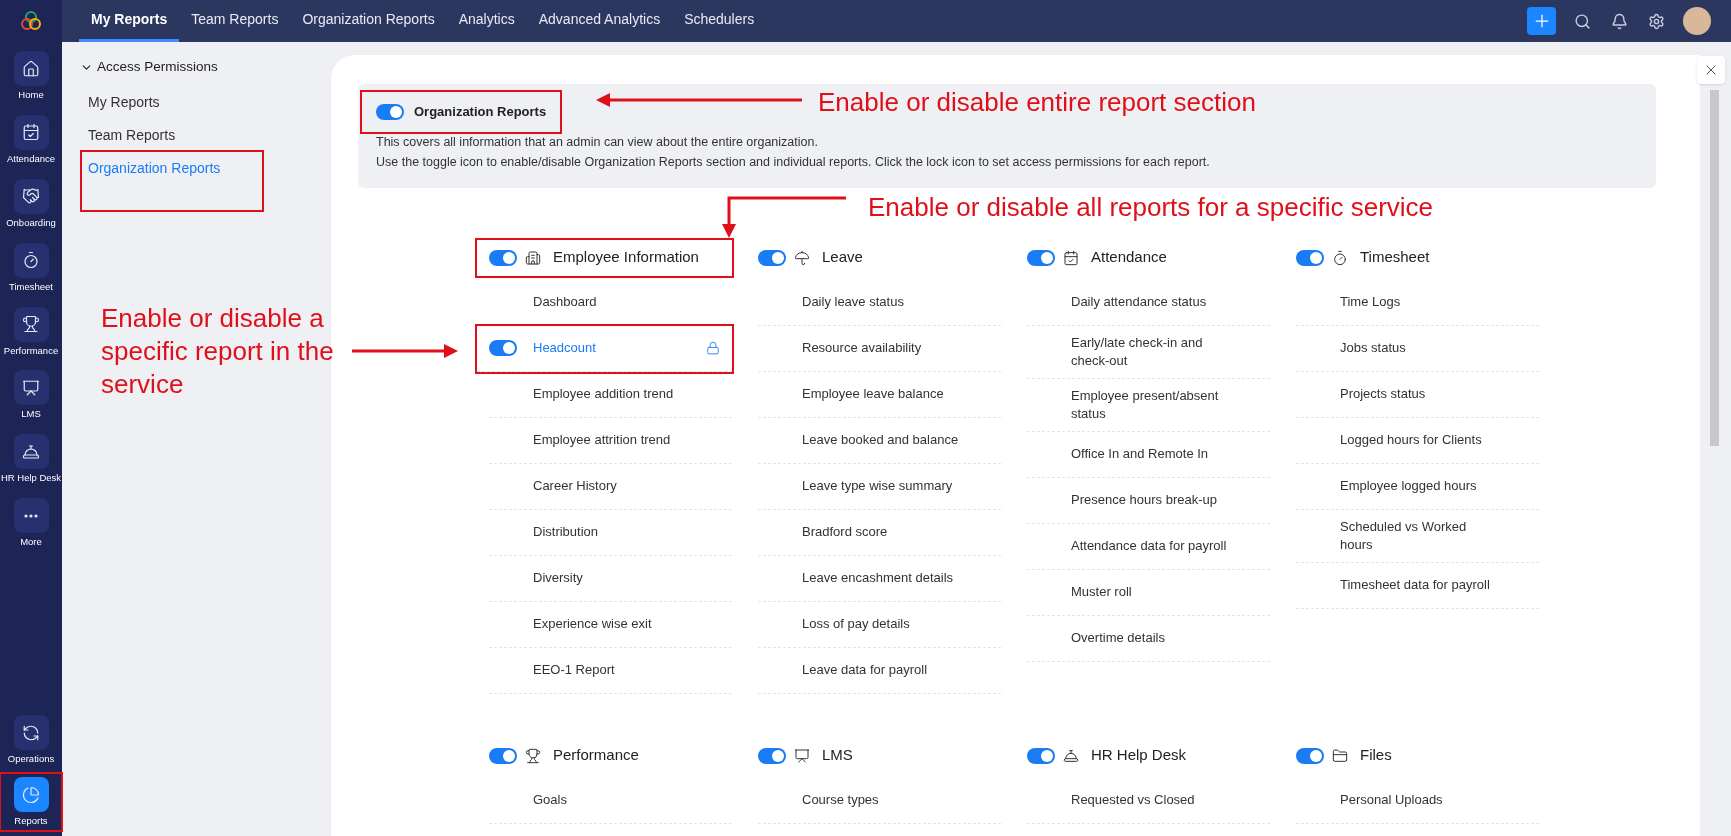 This screenshot has width=1731, height=836. Describe the element at coordinates (172, 102) in the screenshot. I see `sidebar-item: My Reports` at that location.